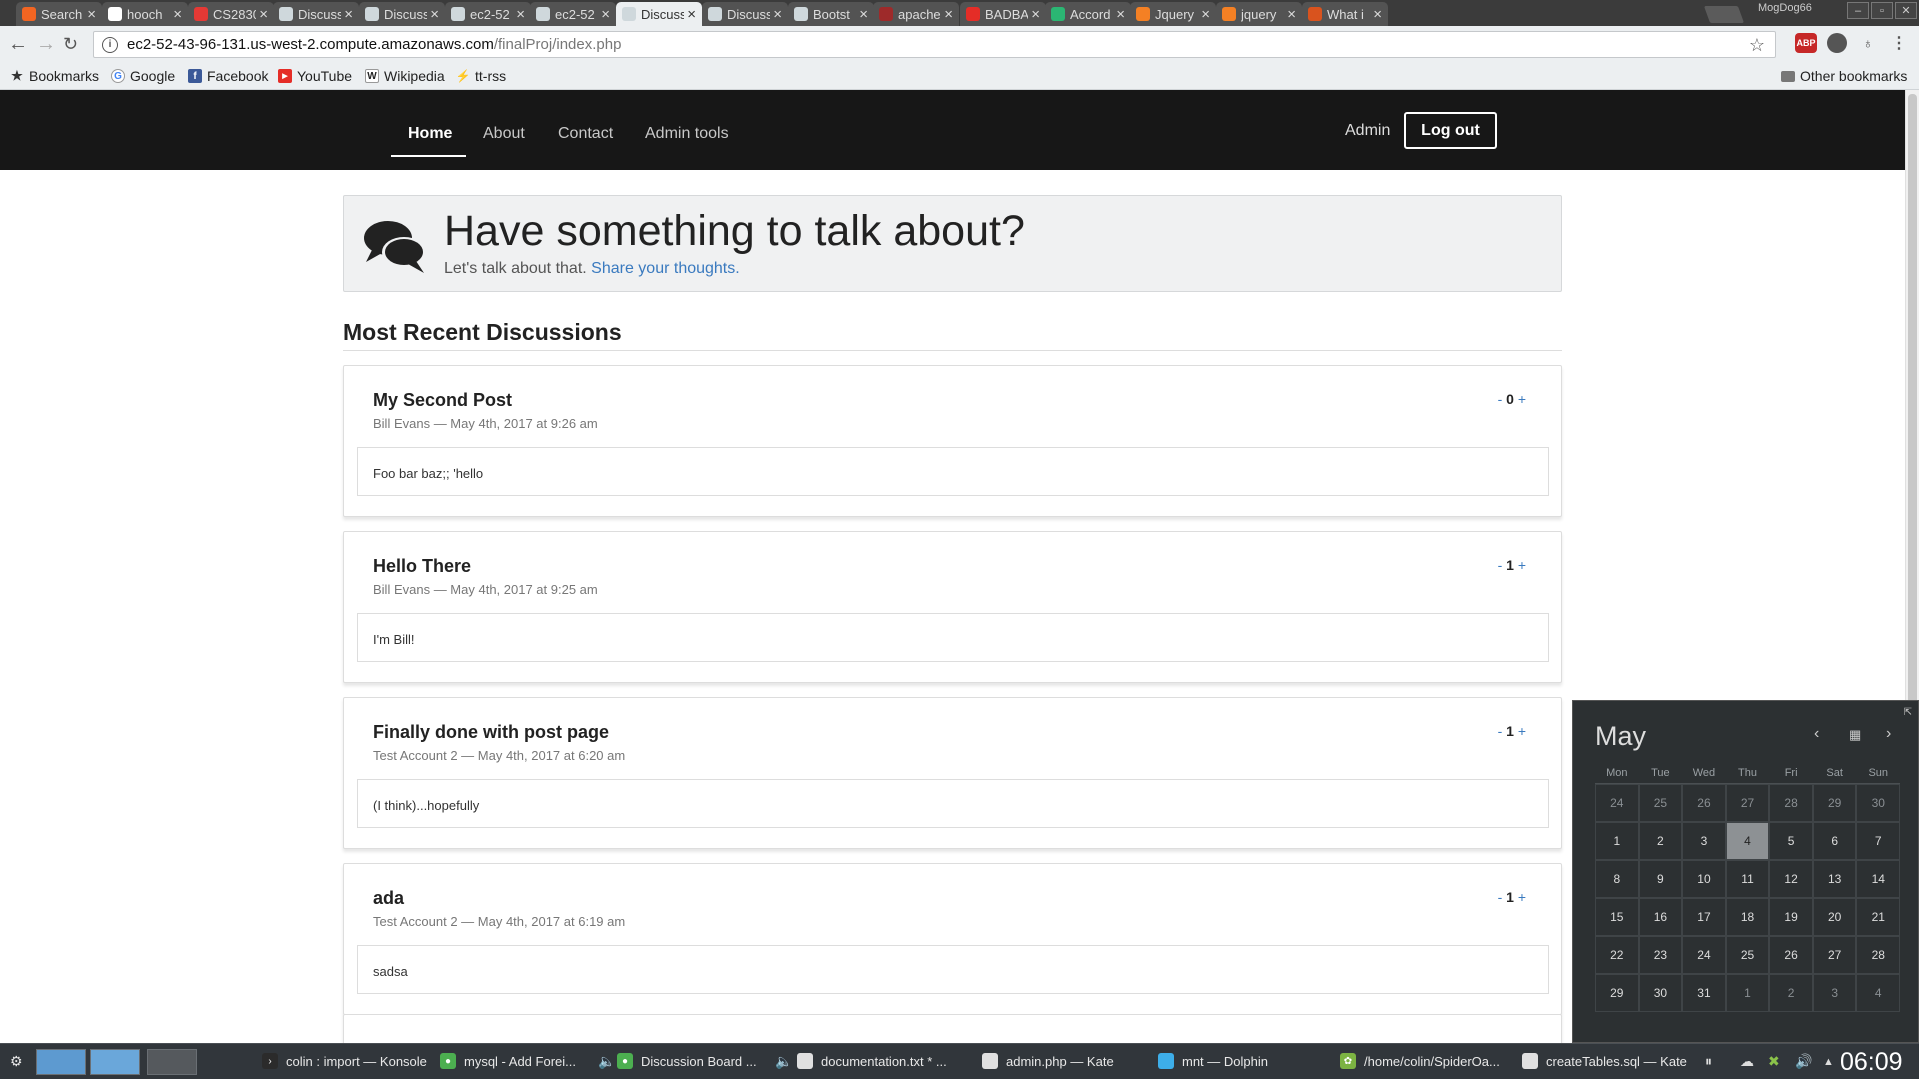 This screenshot has height=1079, width=1919. Describe the element at coordinates (1747, 1061) in the screenshot. I see `cloud-icon: ☁` at that location.